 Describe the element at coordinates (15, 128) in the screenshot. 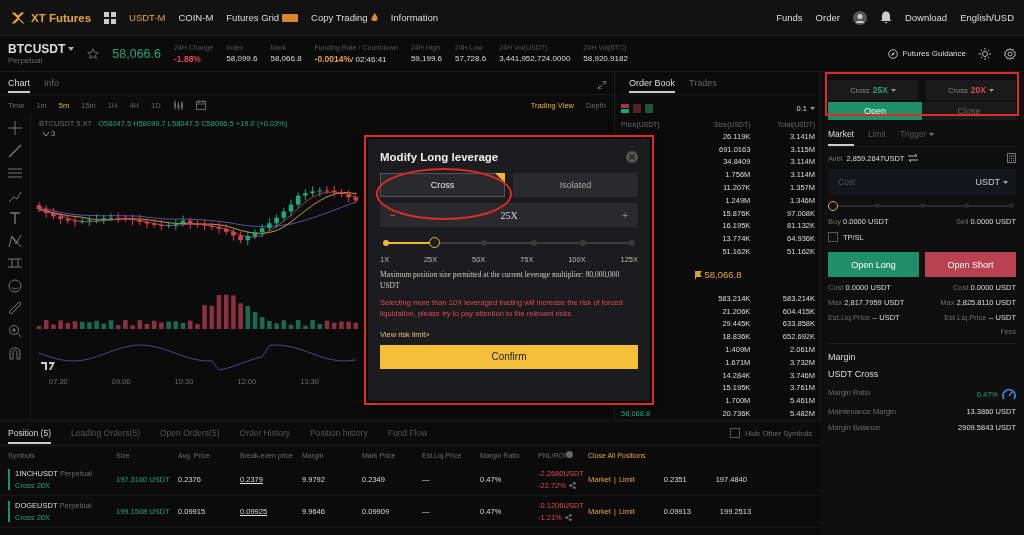

I see `crosshair-icon` at that location.